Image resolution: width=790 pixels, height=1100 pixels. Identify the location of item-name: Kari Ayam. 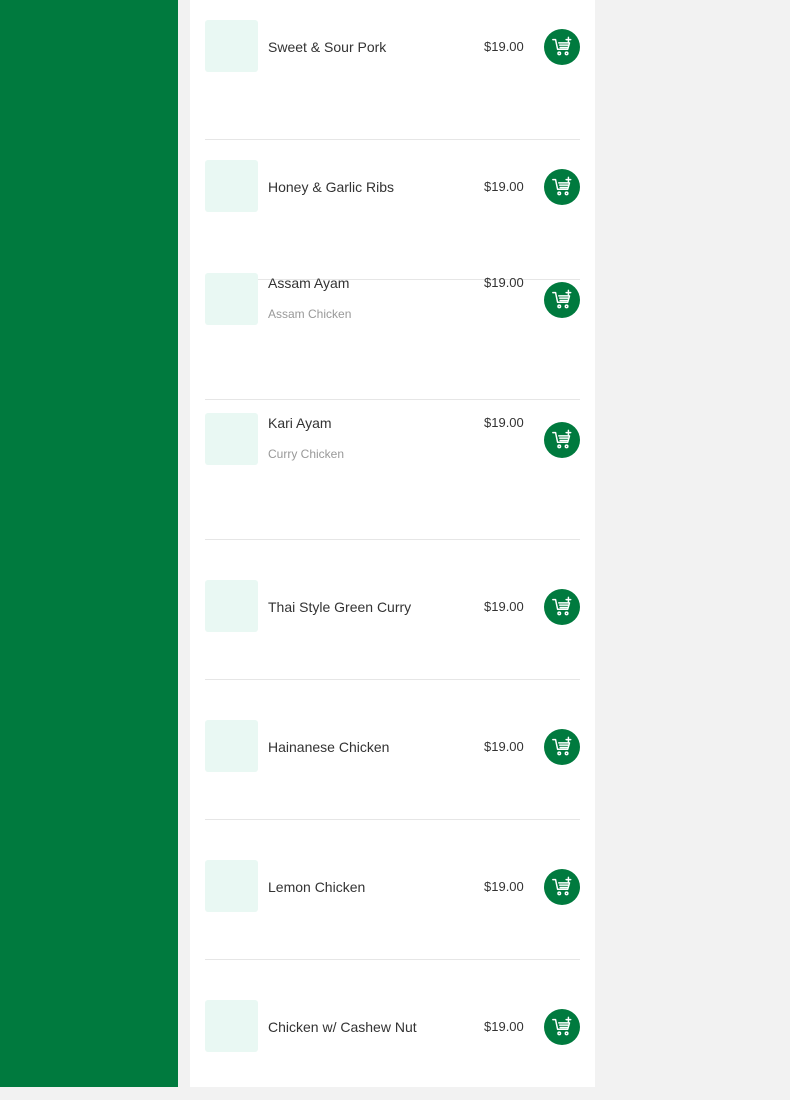
(300, 423).